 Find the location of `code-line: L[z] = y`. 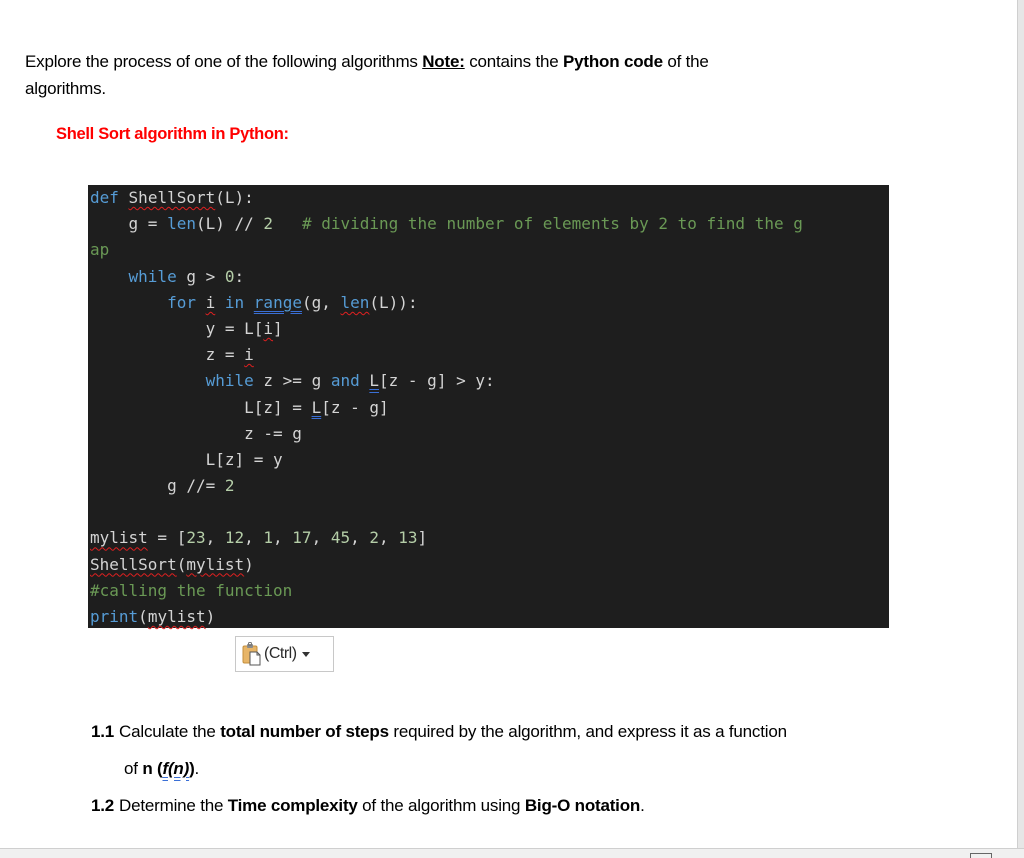

code-line: L[z] = y is located at coordinates (489, 460).